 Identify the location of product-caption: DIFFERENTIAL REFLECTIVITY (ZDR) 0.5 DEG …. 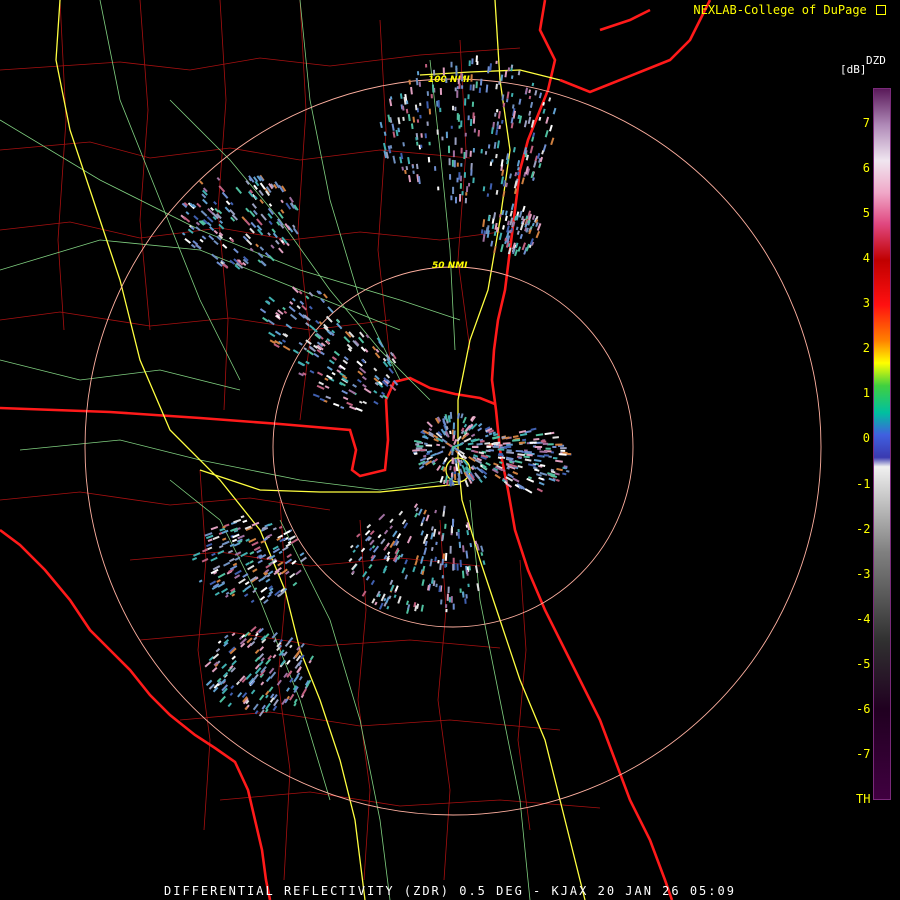
(450, 891).